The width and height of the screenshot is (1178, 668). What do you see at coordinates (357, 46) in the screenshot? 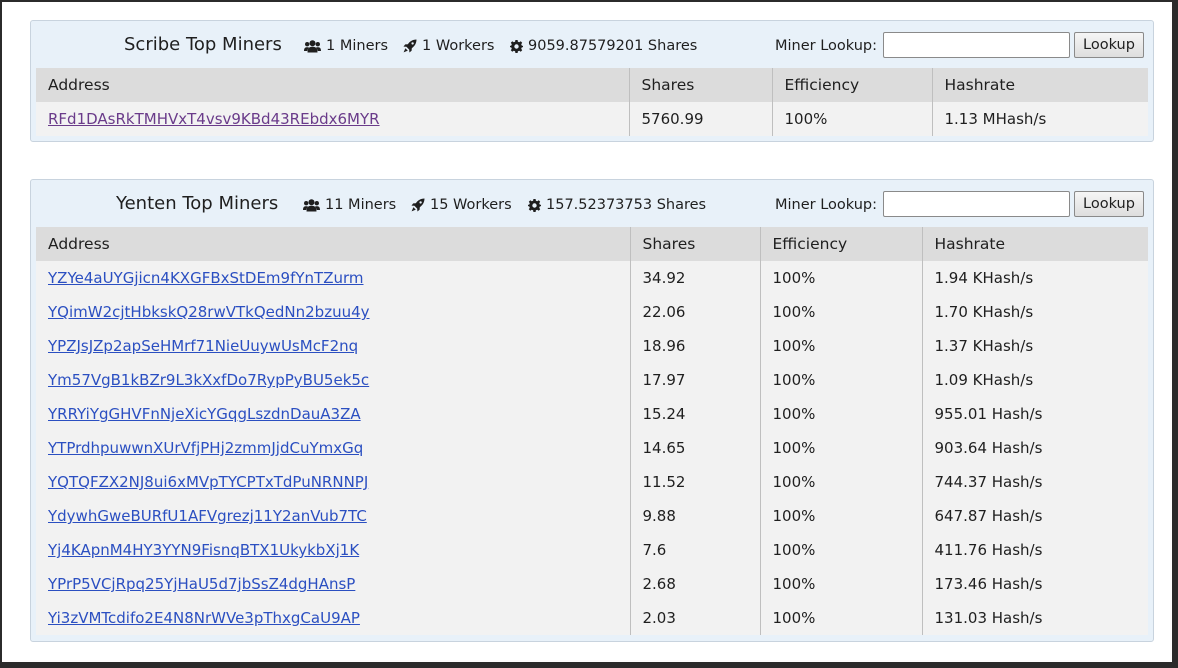
I see `scribe-miners-count: 1 Miners` at bounding box center [357, 46].